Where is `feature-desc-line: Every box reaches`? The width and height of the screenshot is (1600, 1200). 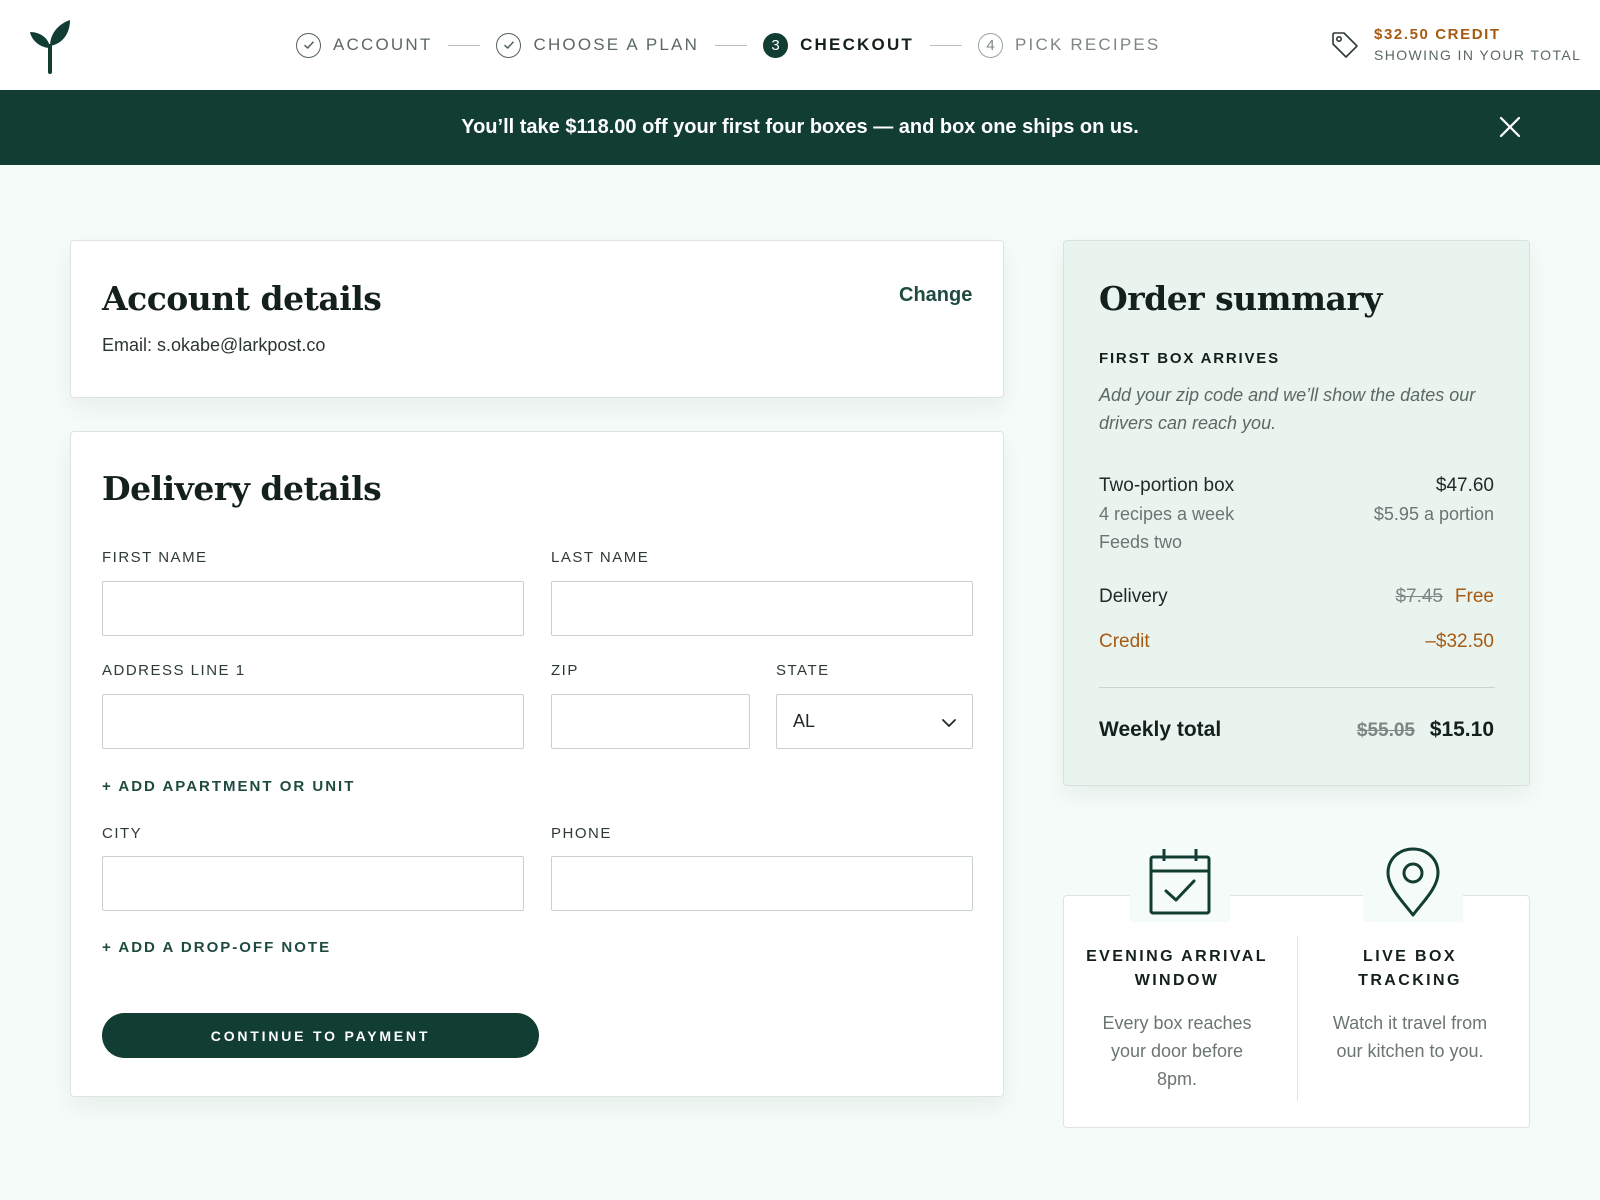
feature-desc-line: Every box reaches is located at coordinates (1177, 1023).